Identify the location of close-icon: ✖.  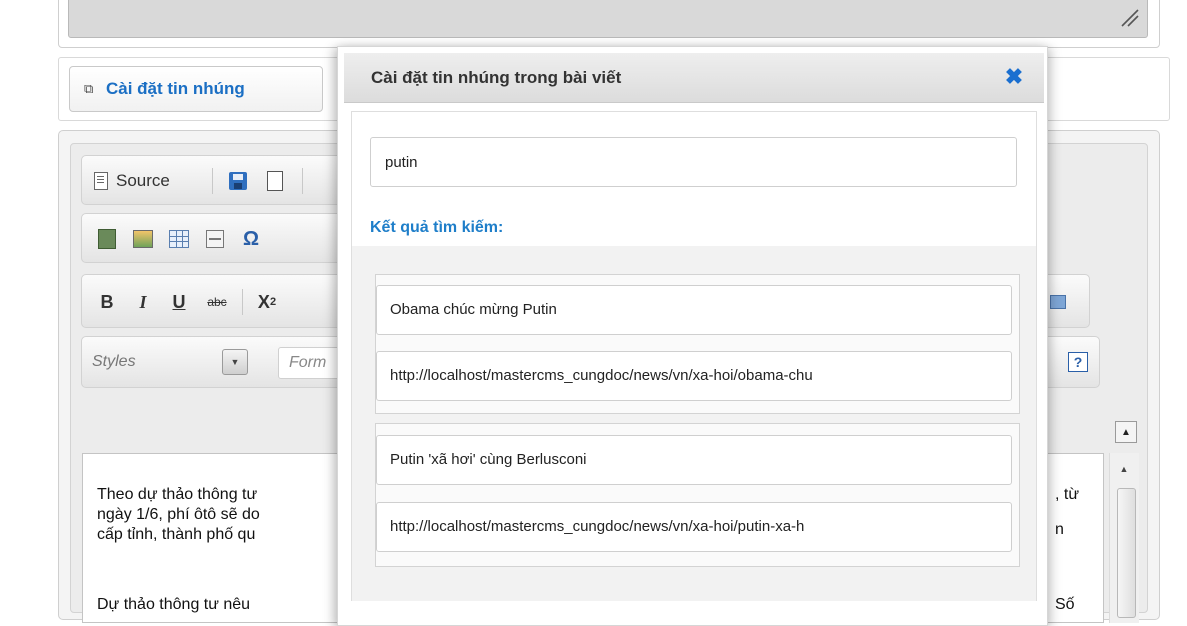
(1014, 76).